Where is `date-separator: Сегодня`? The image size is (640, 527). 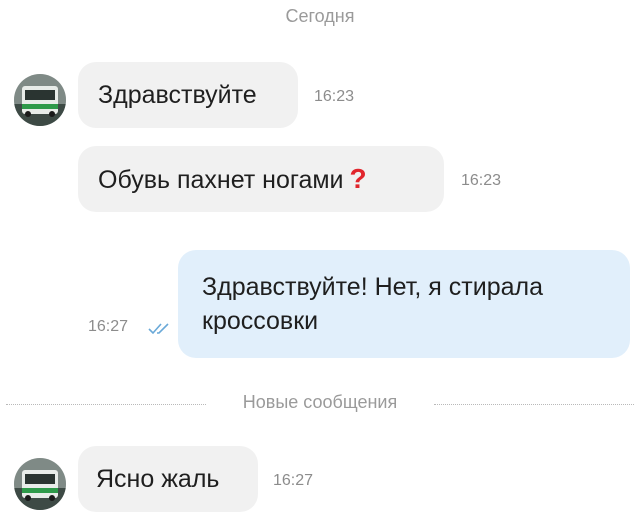
date-separator: Сегодня is located at coordinates (320, 16).